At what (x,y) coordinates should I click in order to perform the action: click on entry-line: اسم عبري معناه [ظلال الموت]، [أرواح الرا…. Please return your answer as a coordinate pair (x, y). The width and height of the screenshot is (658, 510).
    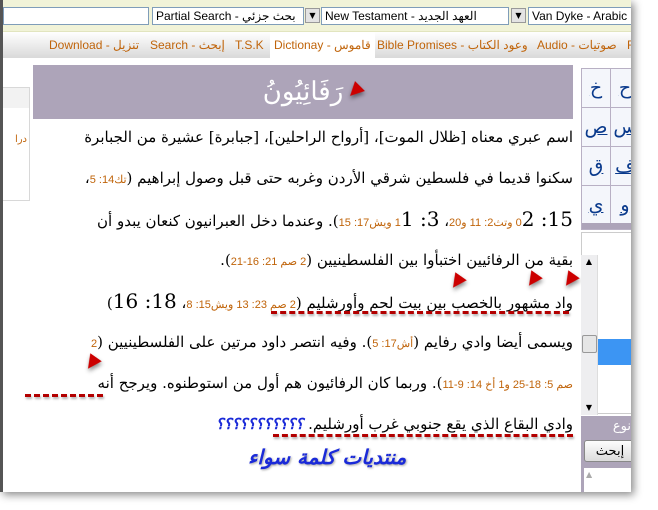
    Looking at the image, I should click on (328, 137).